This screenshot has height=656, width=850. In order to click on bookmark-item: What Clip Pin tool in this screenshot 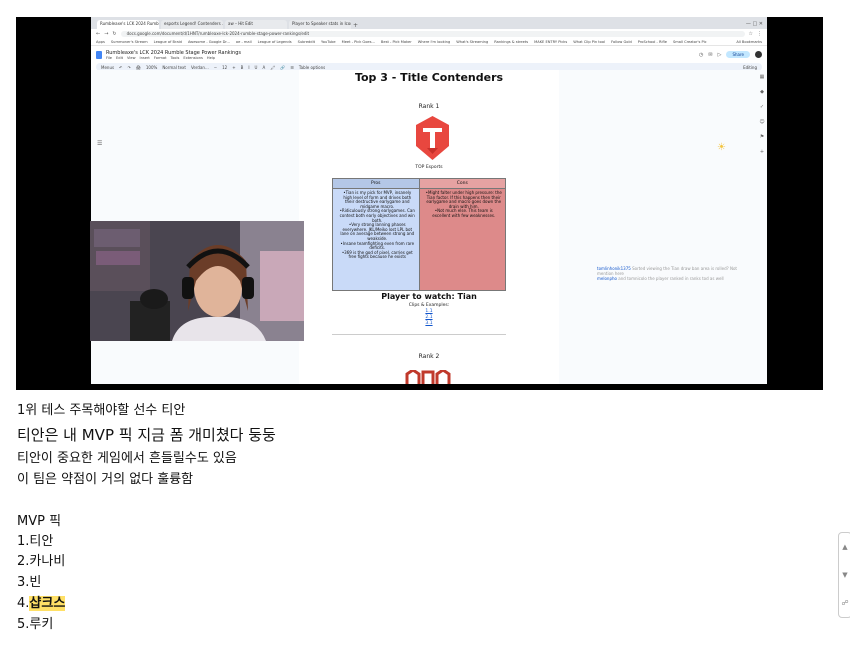, I will do `click(589, 42)`.